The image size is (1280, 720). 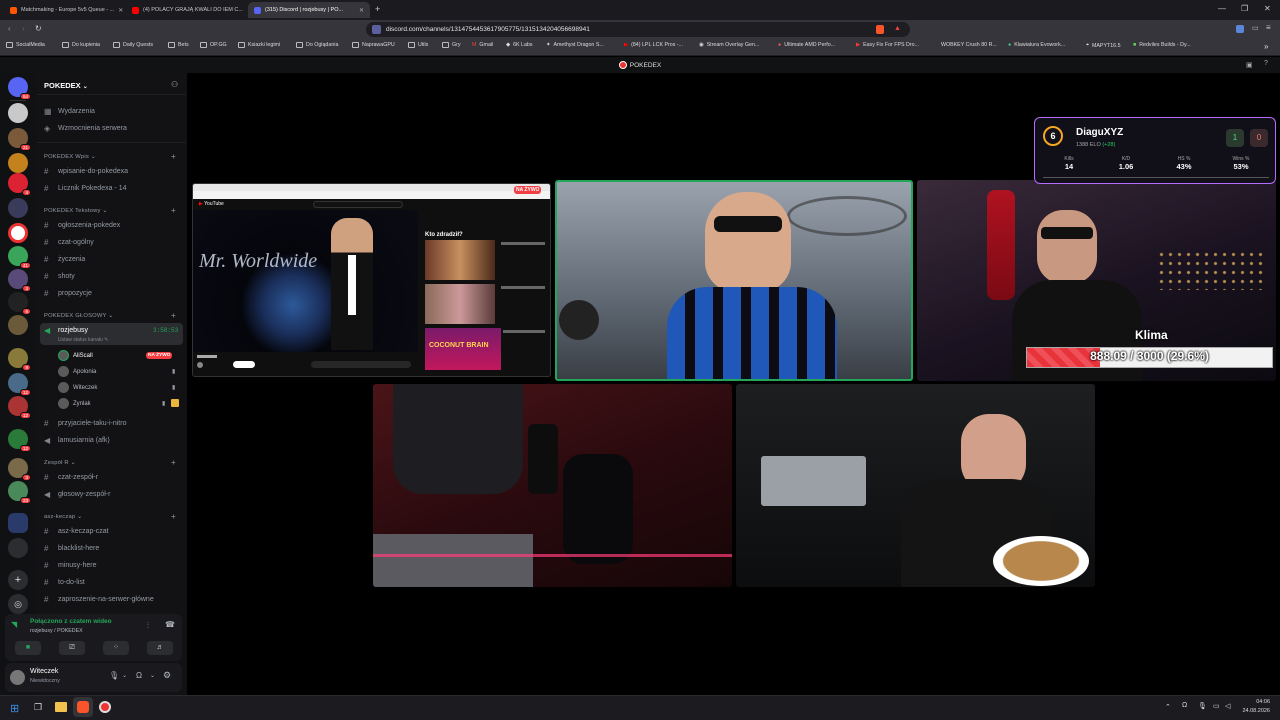 I want to click on bookmark-item: Ksiazki legimi, so click(x=259, y=45).